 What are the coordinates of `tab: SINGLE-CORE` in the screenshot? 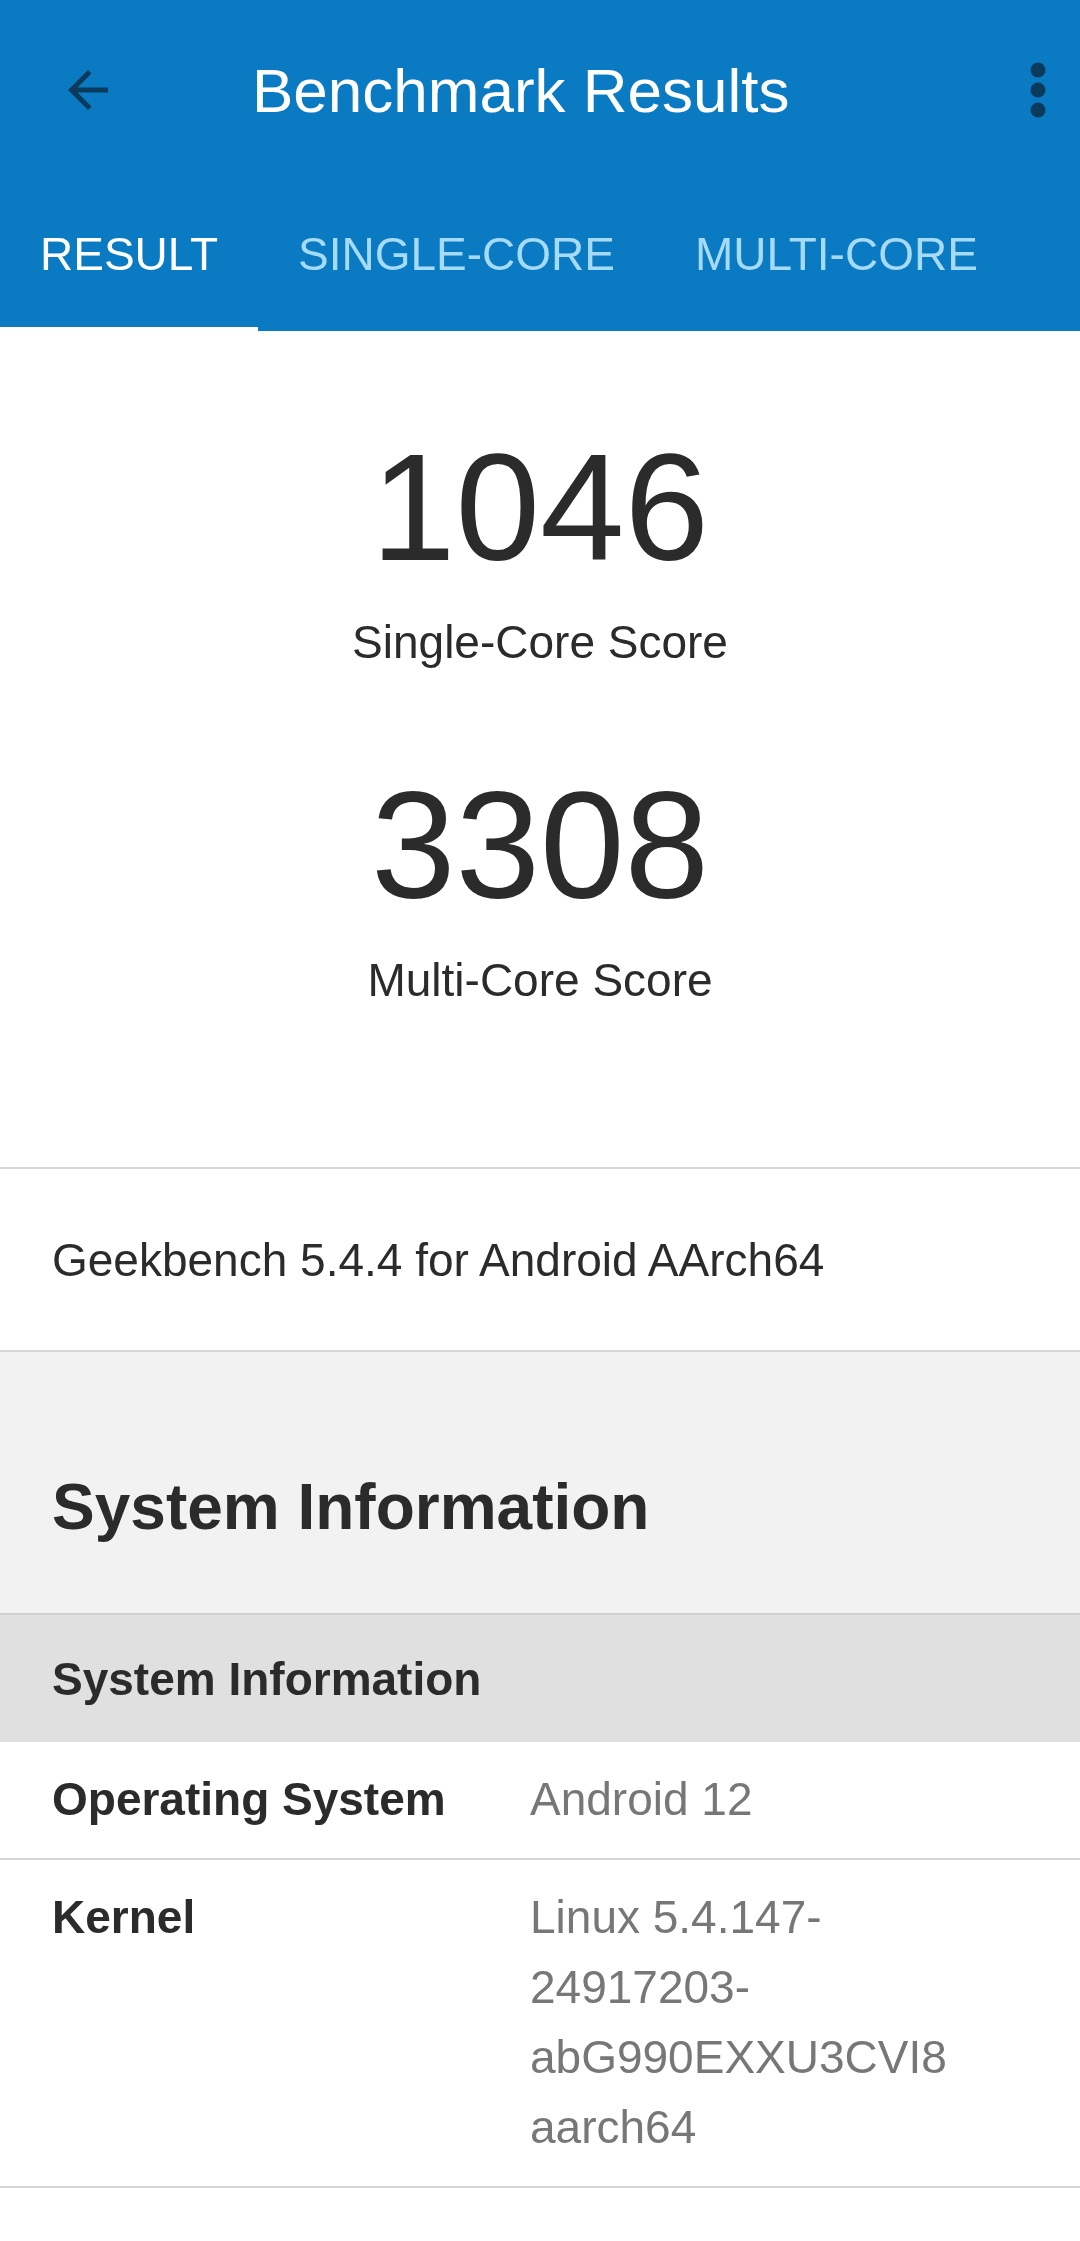 It's located at (457, 256).